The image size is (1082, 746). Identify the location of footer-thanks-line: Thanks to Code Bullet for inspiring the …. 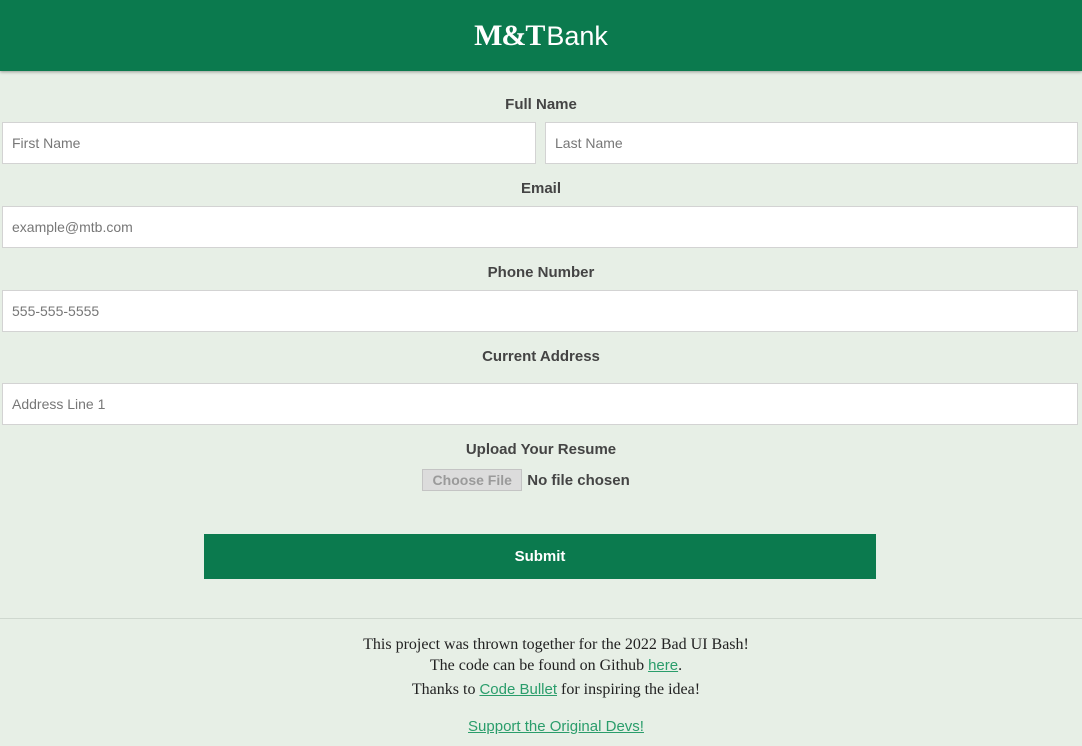
(556, 689).